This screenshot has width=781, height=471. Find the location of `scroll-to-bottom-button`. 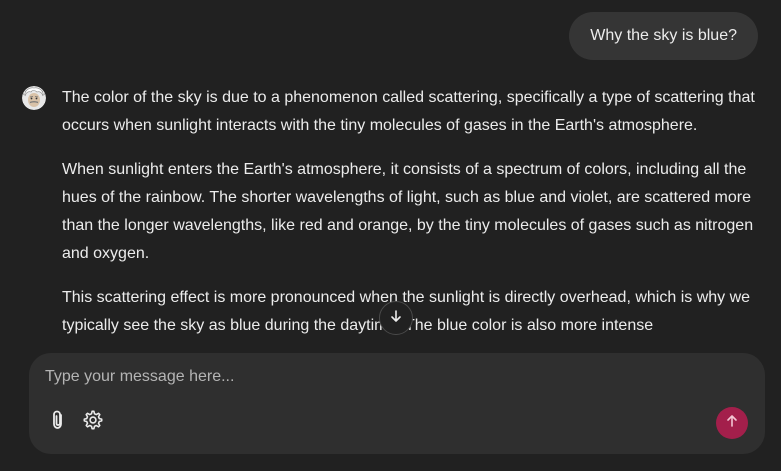

scroll-to-bottom-button is located at coordinates (396, 318).